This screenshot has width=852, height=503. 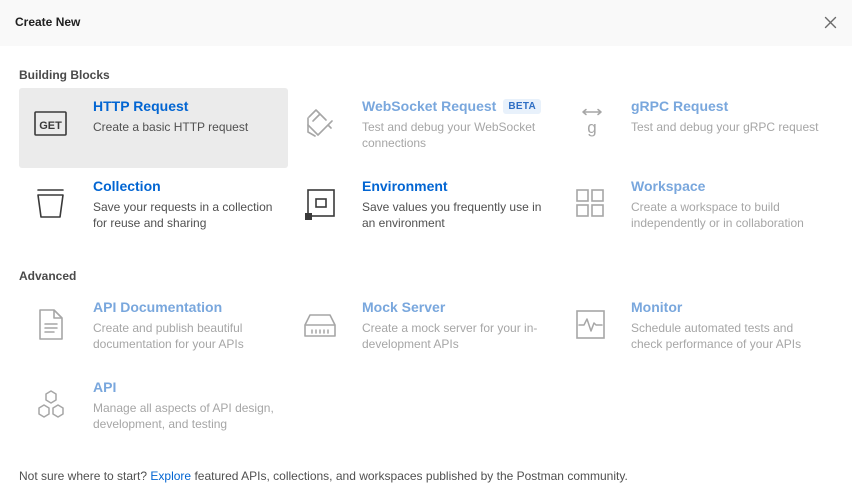 I want to click on websocket-request-title: WebSocket Request BETA, so click(x=452, y=106).